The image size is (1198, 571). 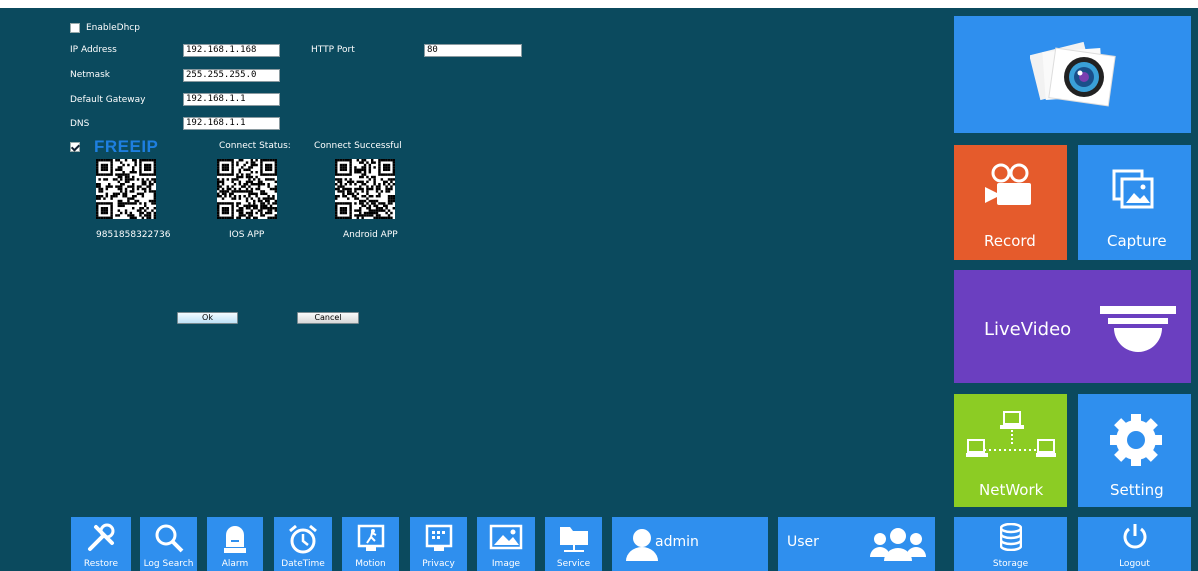 What do you see at coordinates (506, 564) in the screenshot?
I see `image-label: Image` at bounding box center [506, 564].